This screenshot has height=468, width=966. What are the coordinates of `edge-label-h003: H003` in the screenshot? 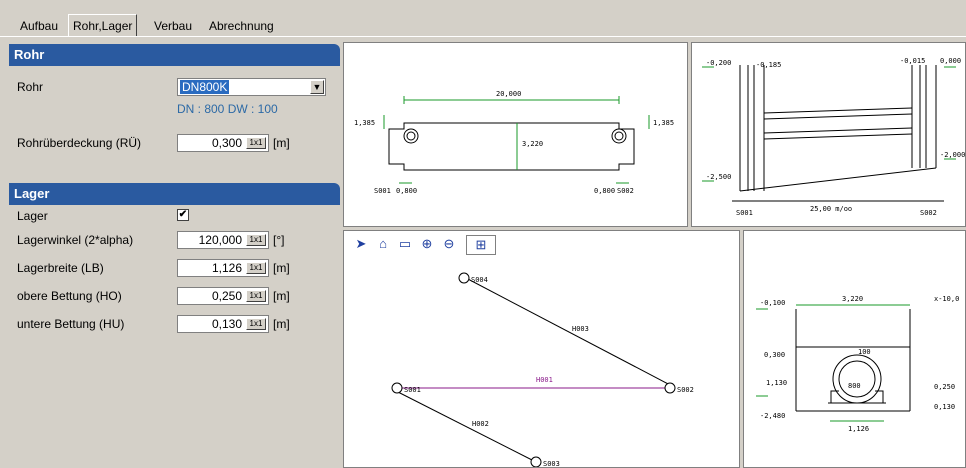 It's located at (580, 329).